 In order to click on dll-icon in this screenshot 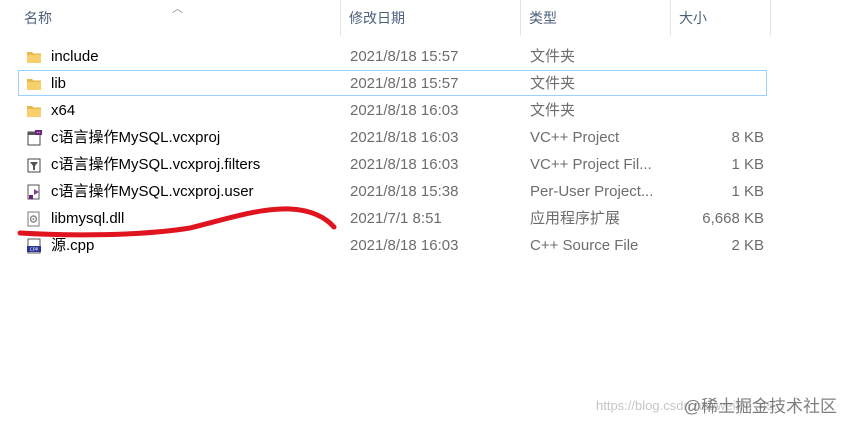, I will do `click(34, 219)`.